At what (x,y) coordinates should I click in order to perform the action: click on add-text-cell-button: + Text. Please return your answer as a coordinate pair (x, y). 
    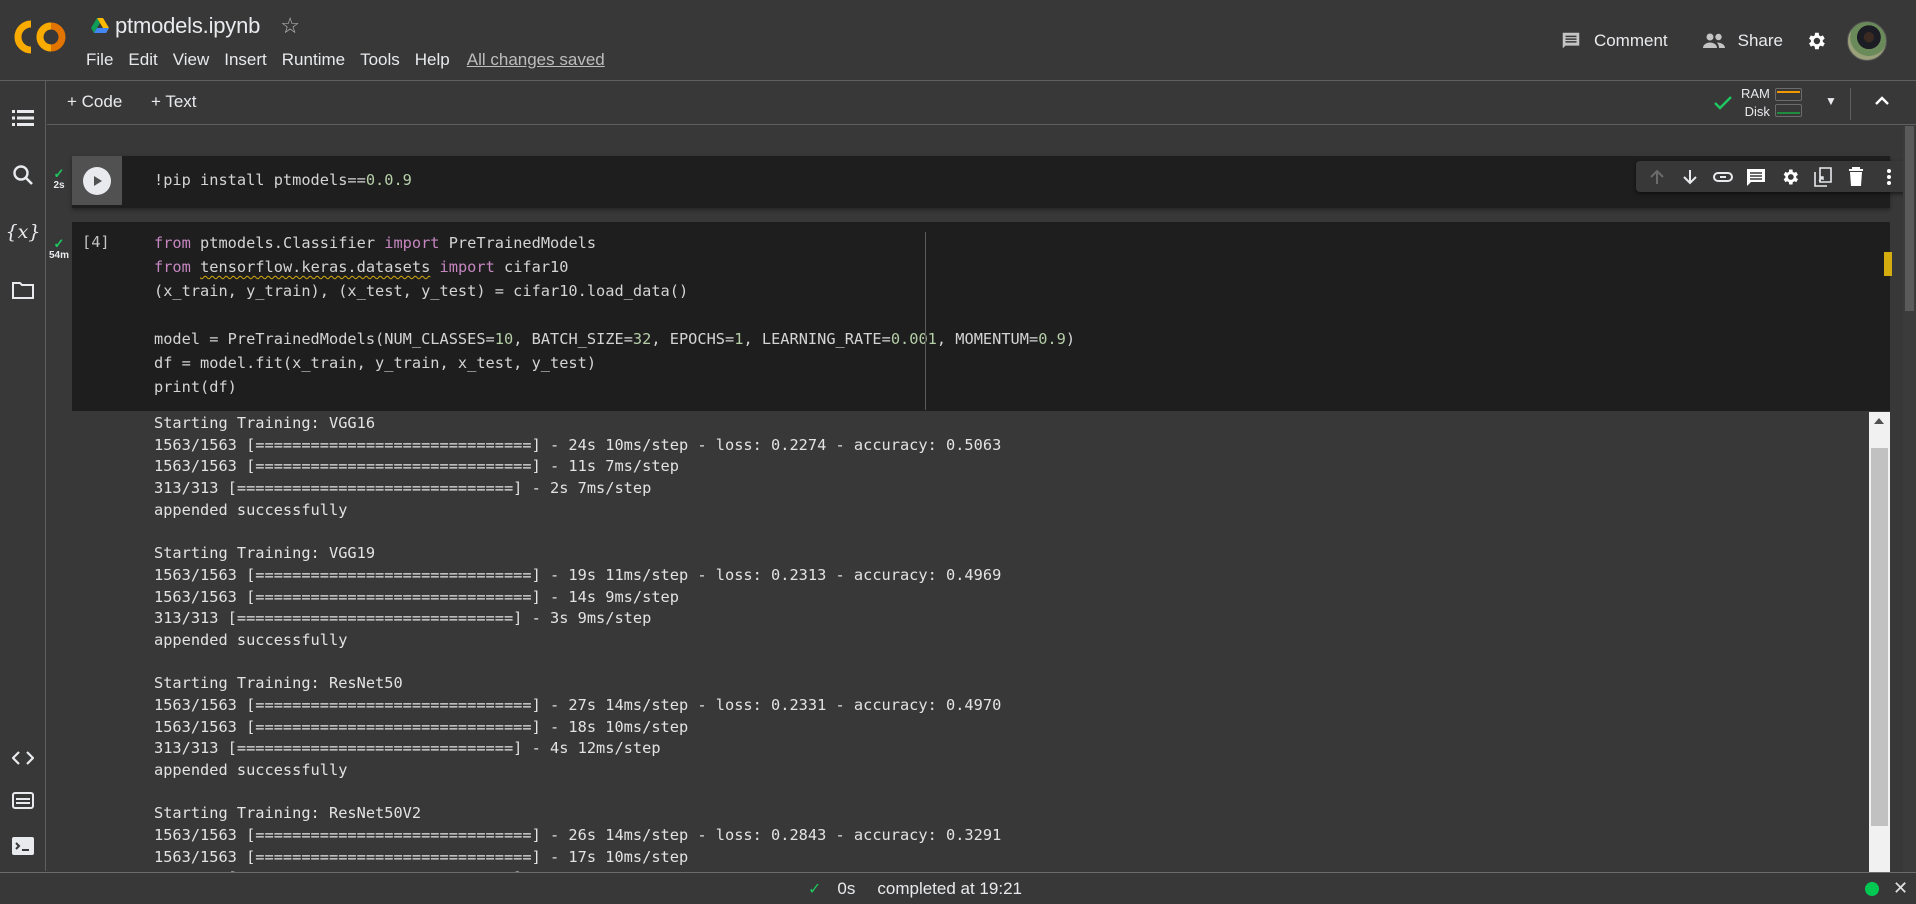
    Looking at the image, I should click on (174, 102).